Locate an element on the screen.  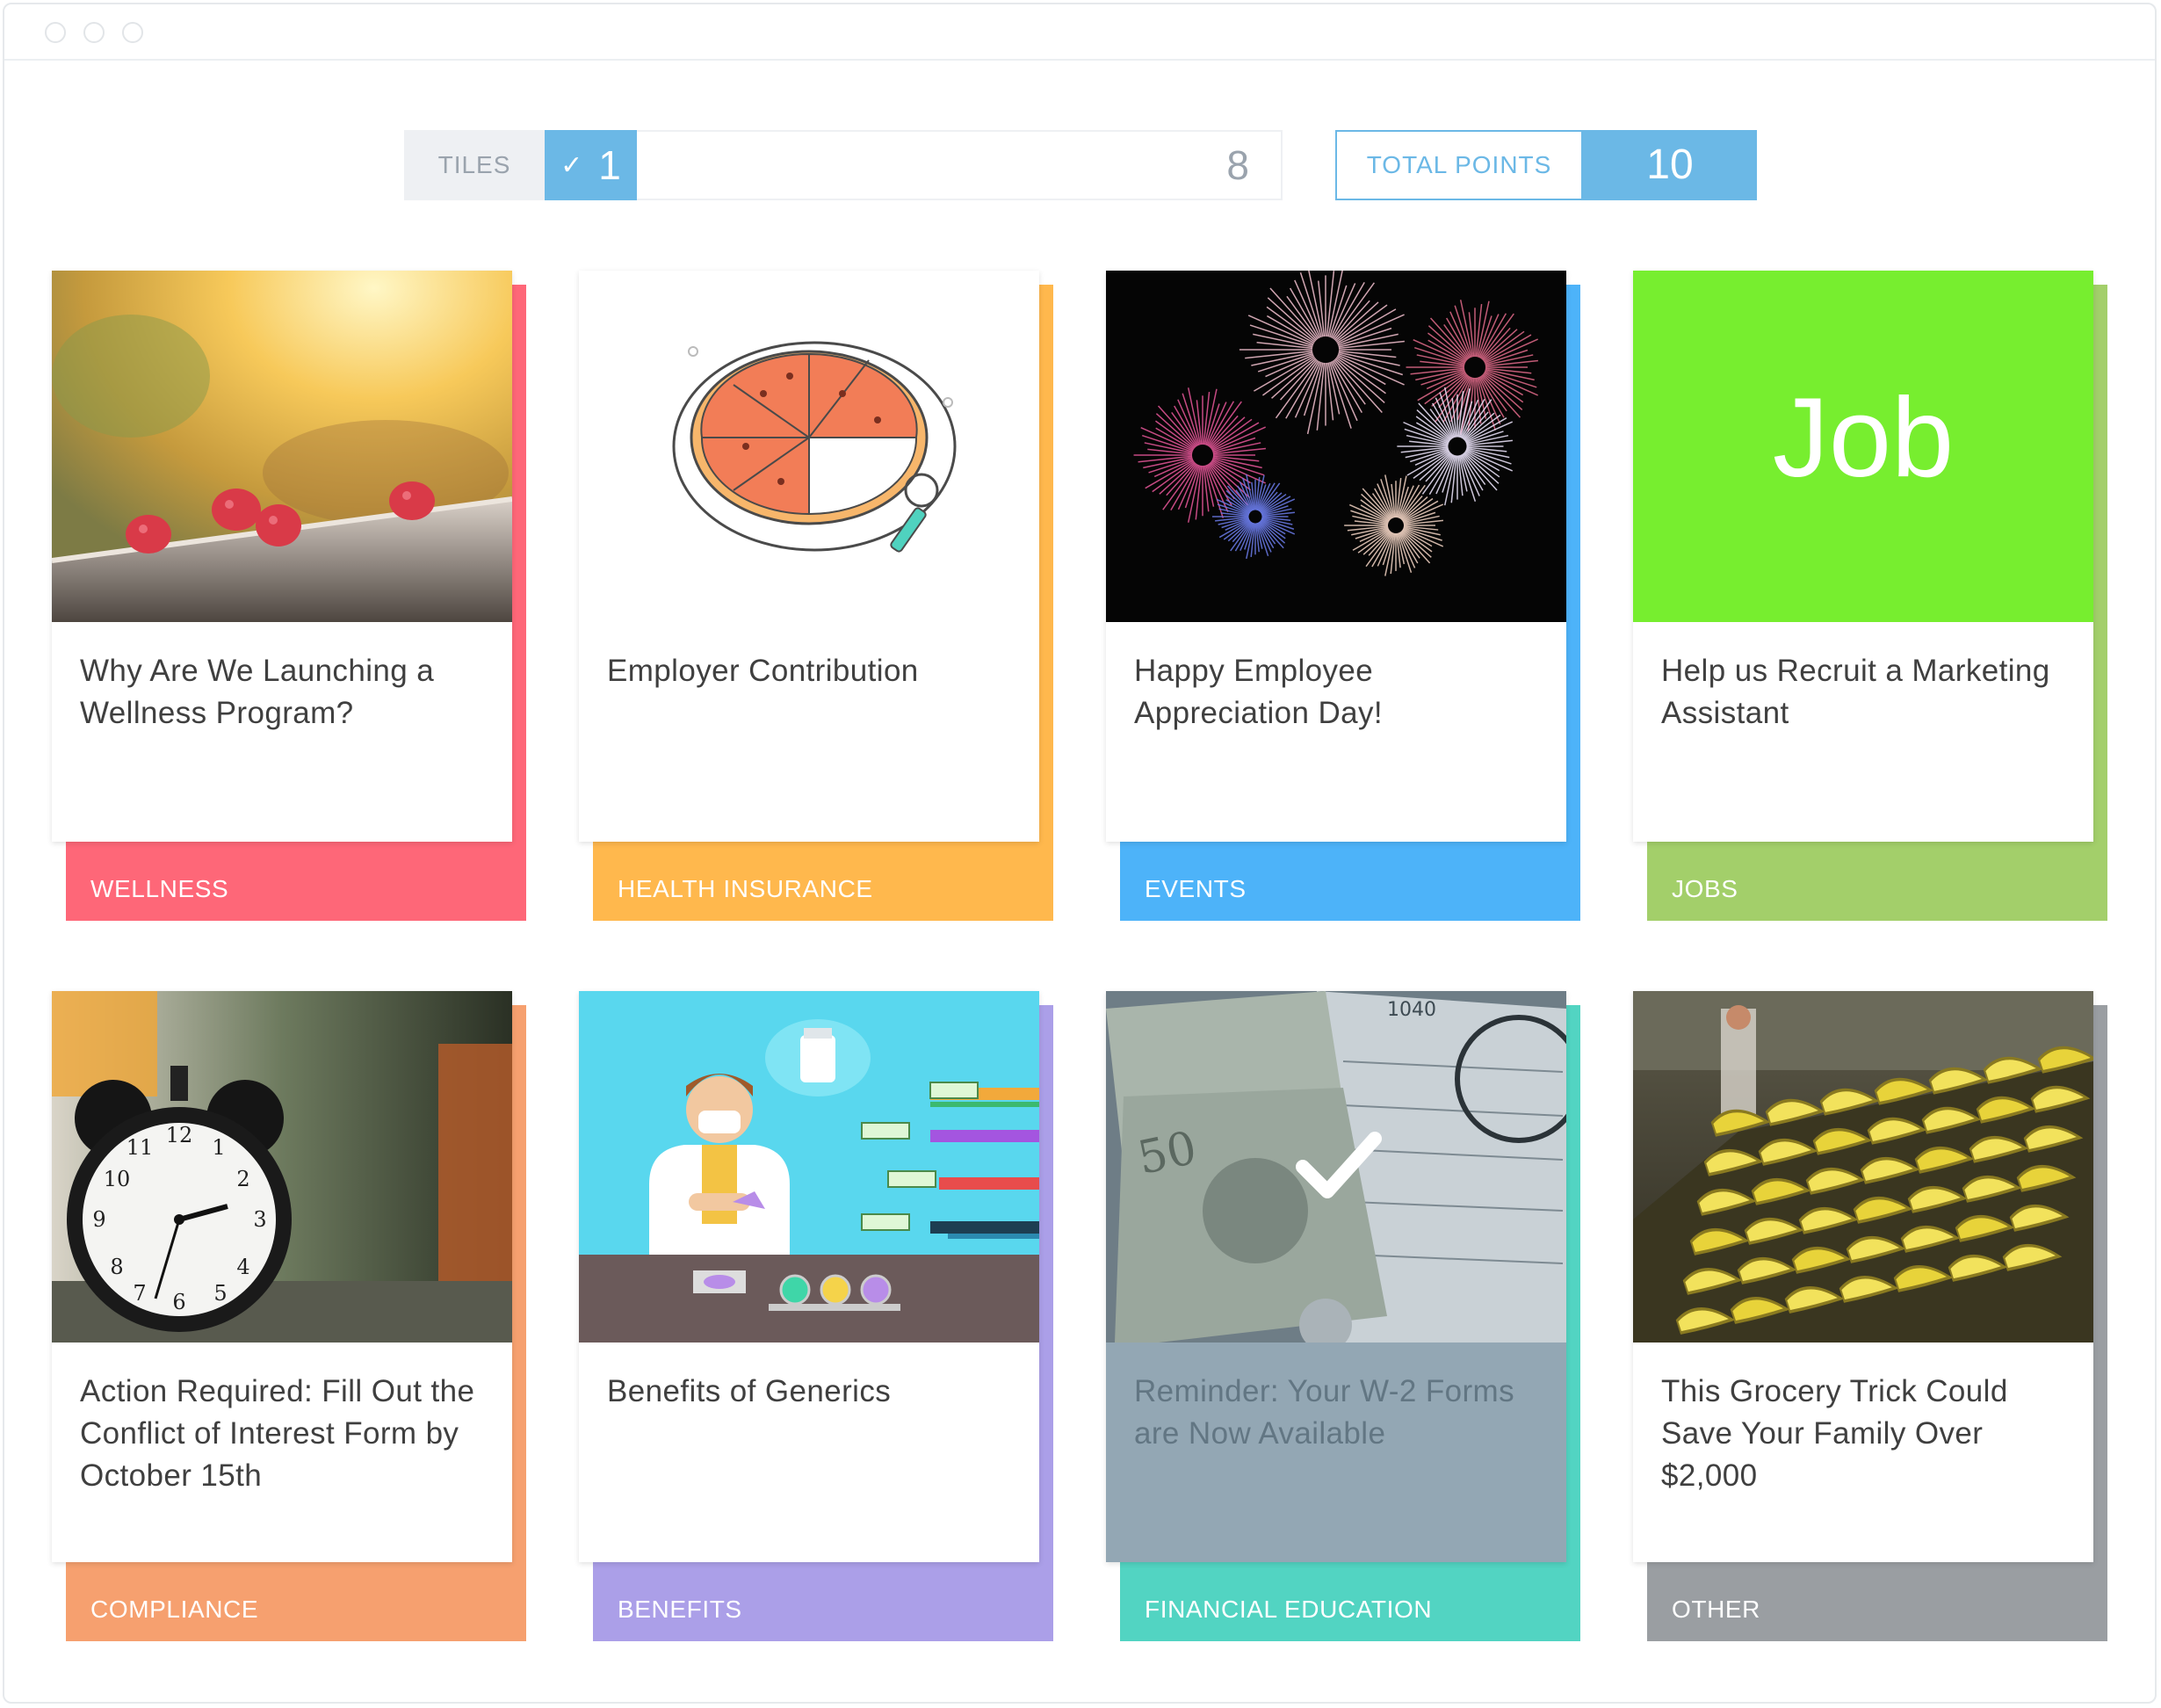
tile-category-label: OTHER is located at coordinates (1716, 1609).